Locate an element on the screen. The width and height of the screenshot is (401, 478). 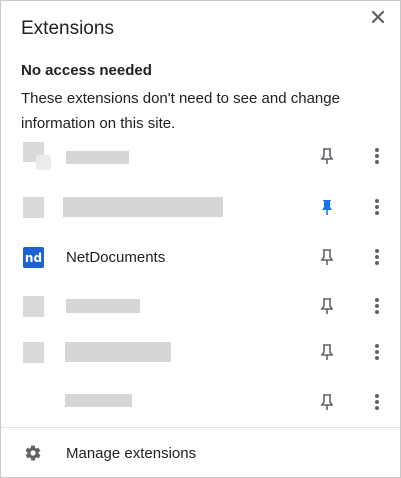
divider is located at coordinates (200, 427).